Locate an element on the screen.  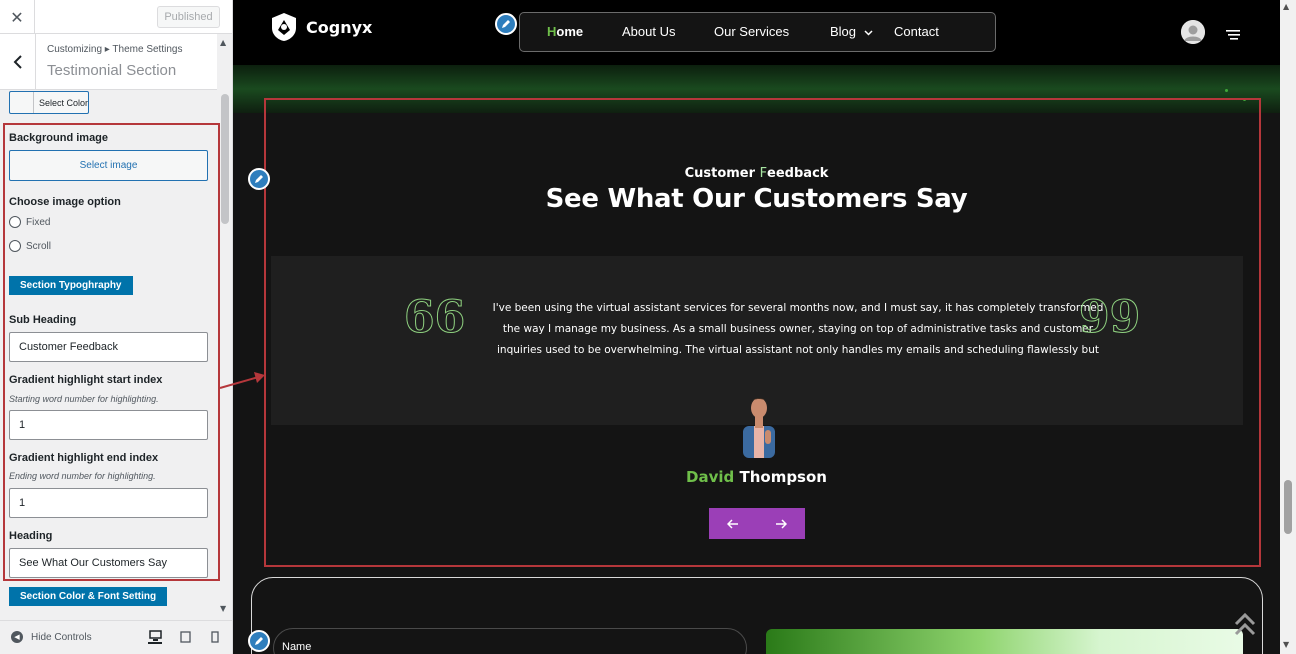
next-button is located at coordinates (781, 523).